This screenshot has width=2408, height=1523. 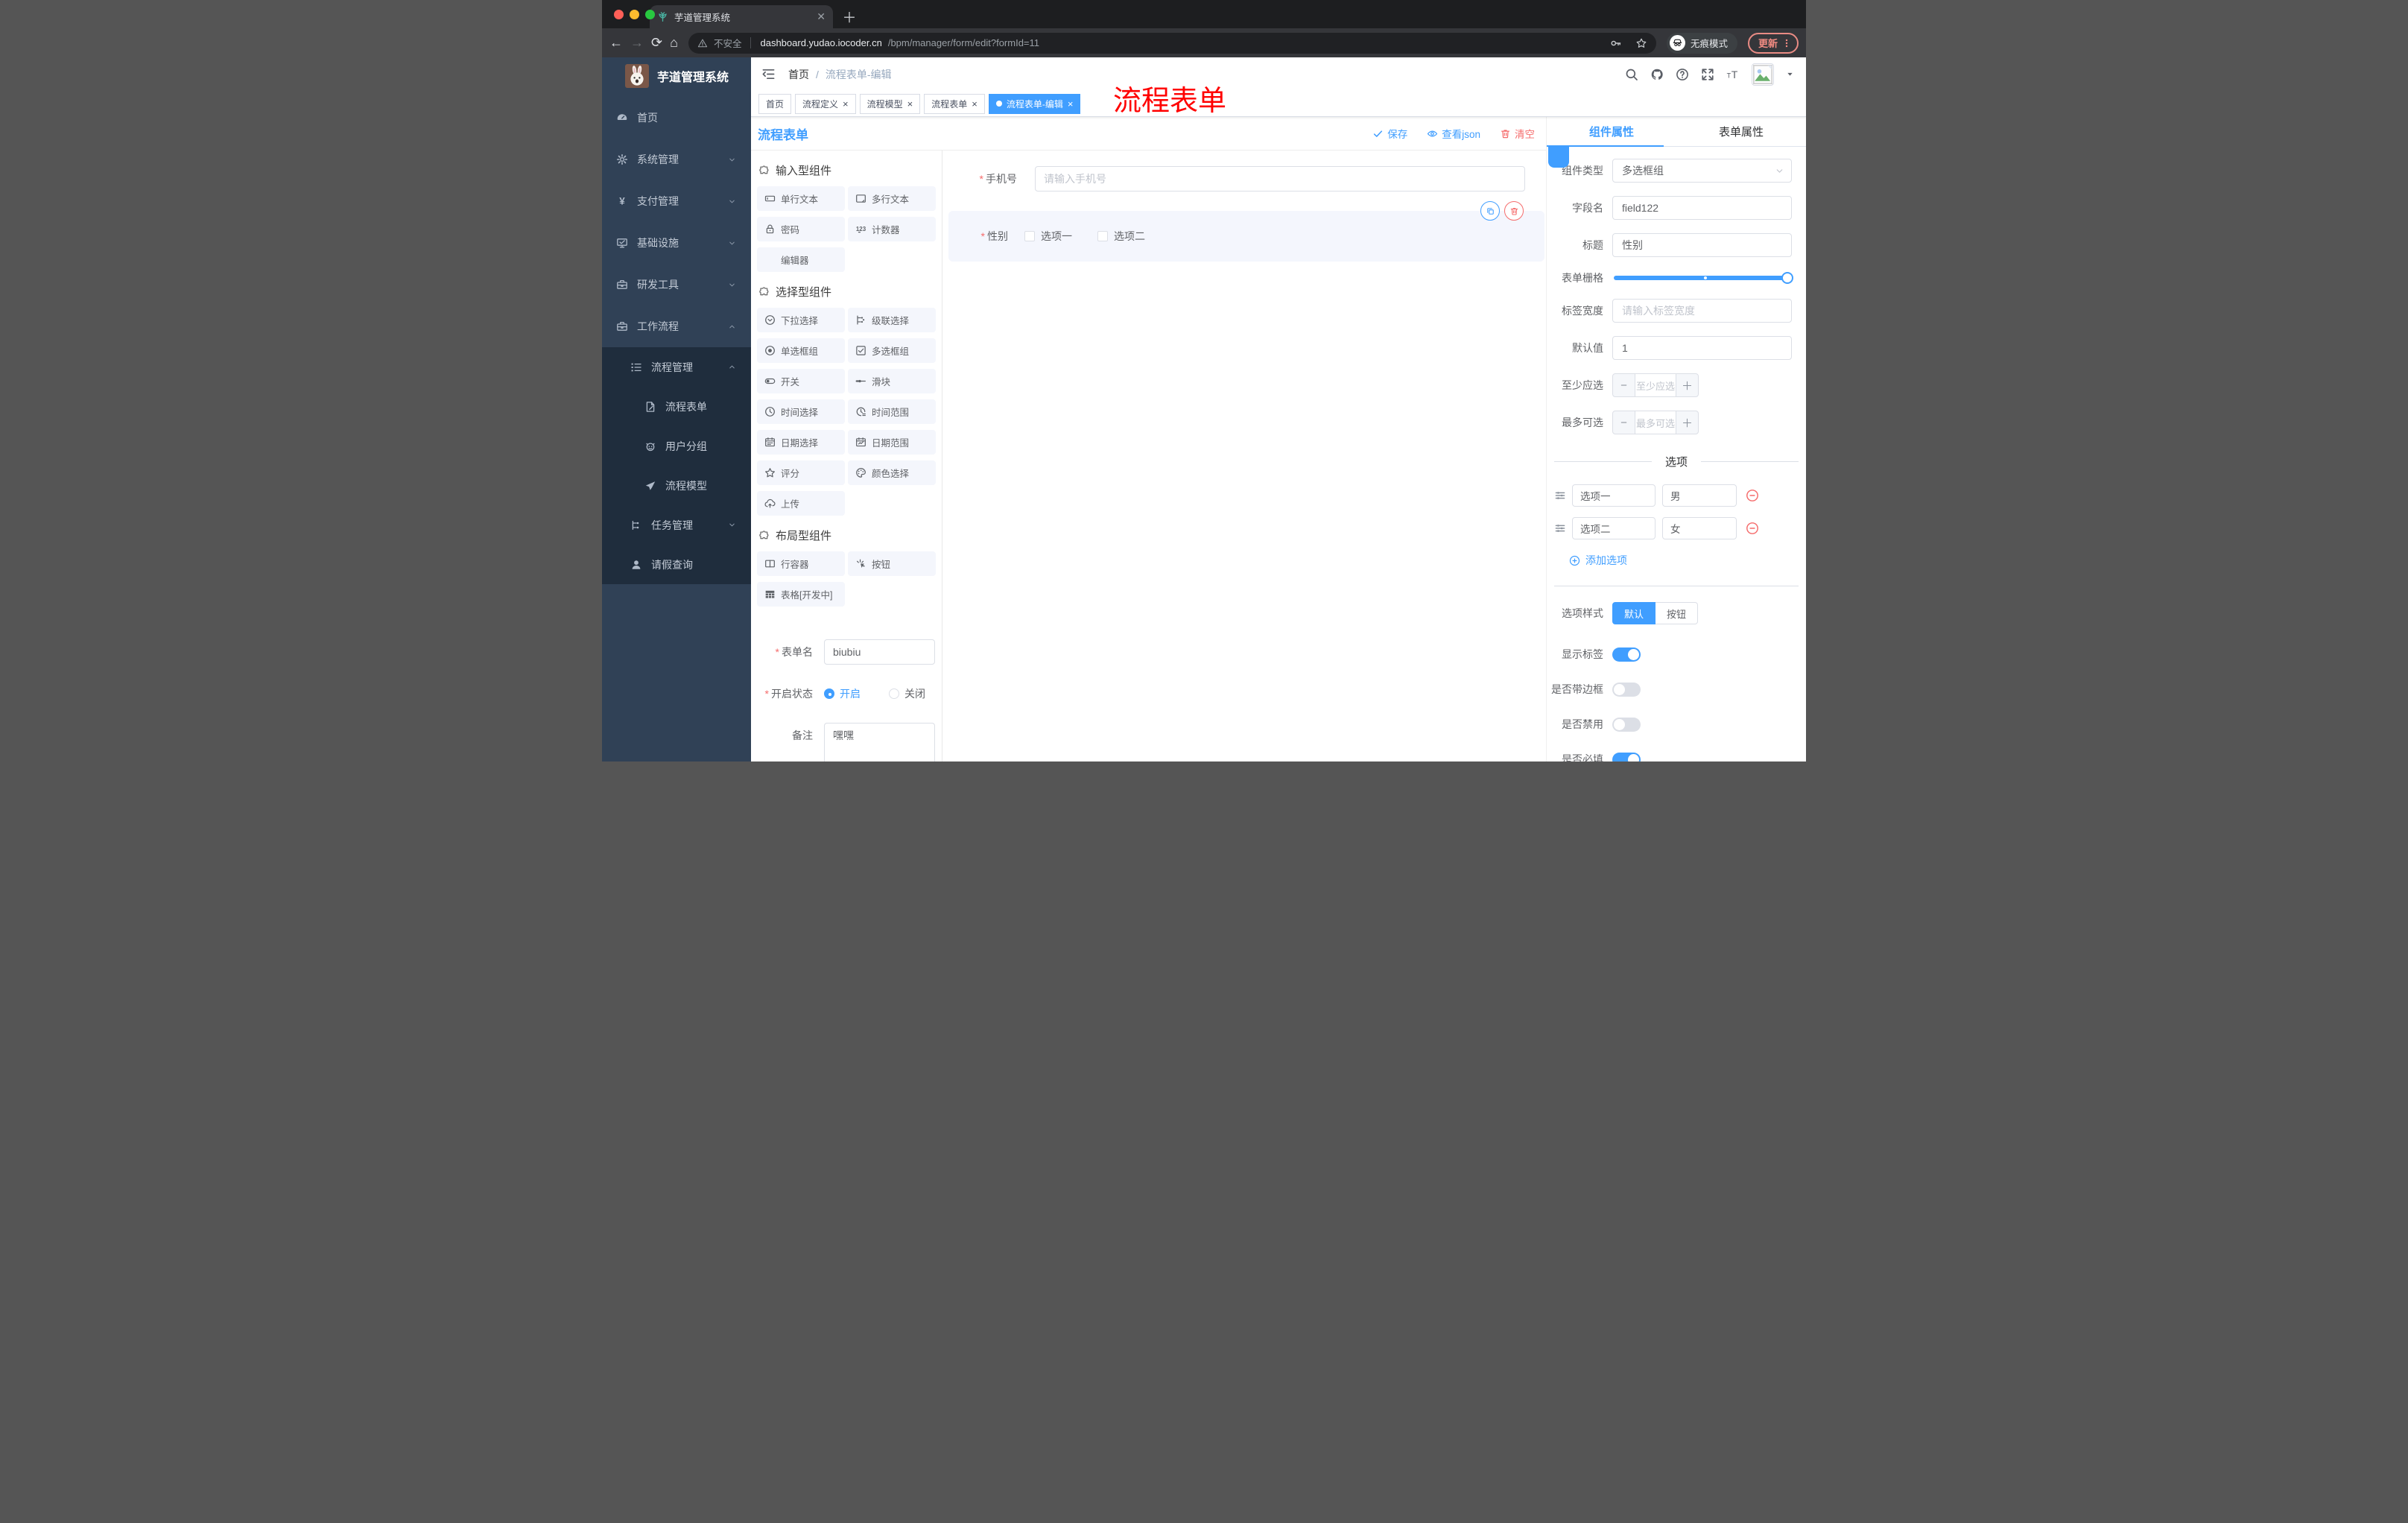 I want to click on plus-icon: ＋, so click(x=1687, y=423).